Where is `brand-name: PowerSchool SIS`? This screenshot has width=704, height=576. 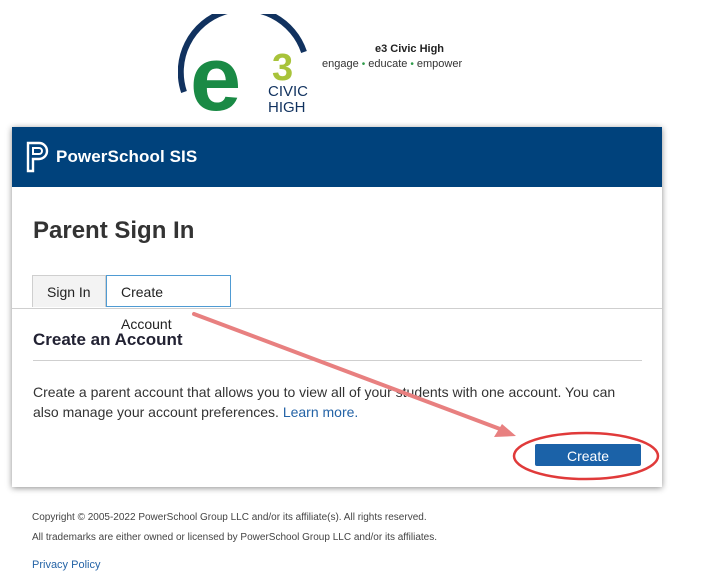
brand-name: PowerSchool SIS is located at coordinates (127, 156).